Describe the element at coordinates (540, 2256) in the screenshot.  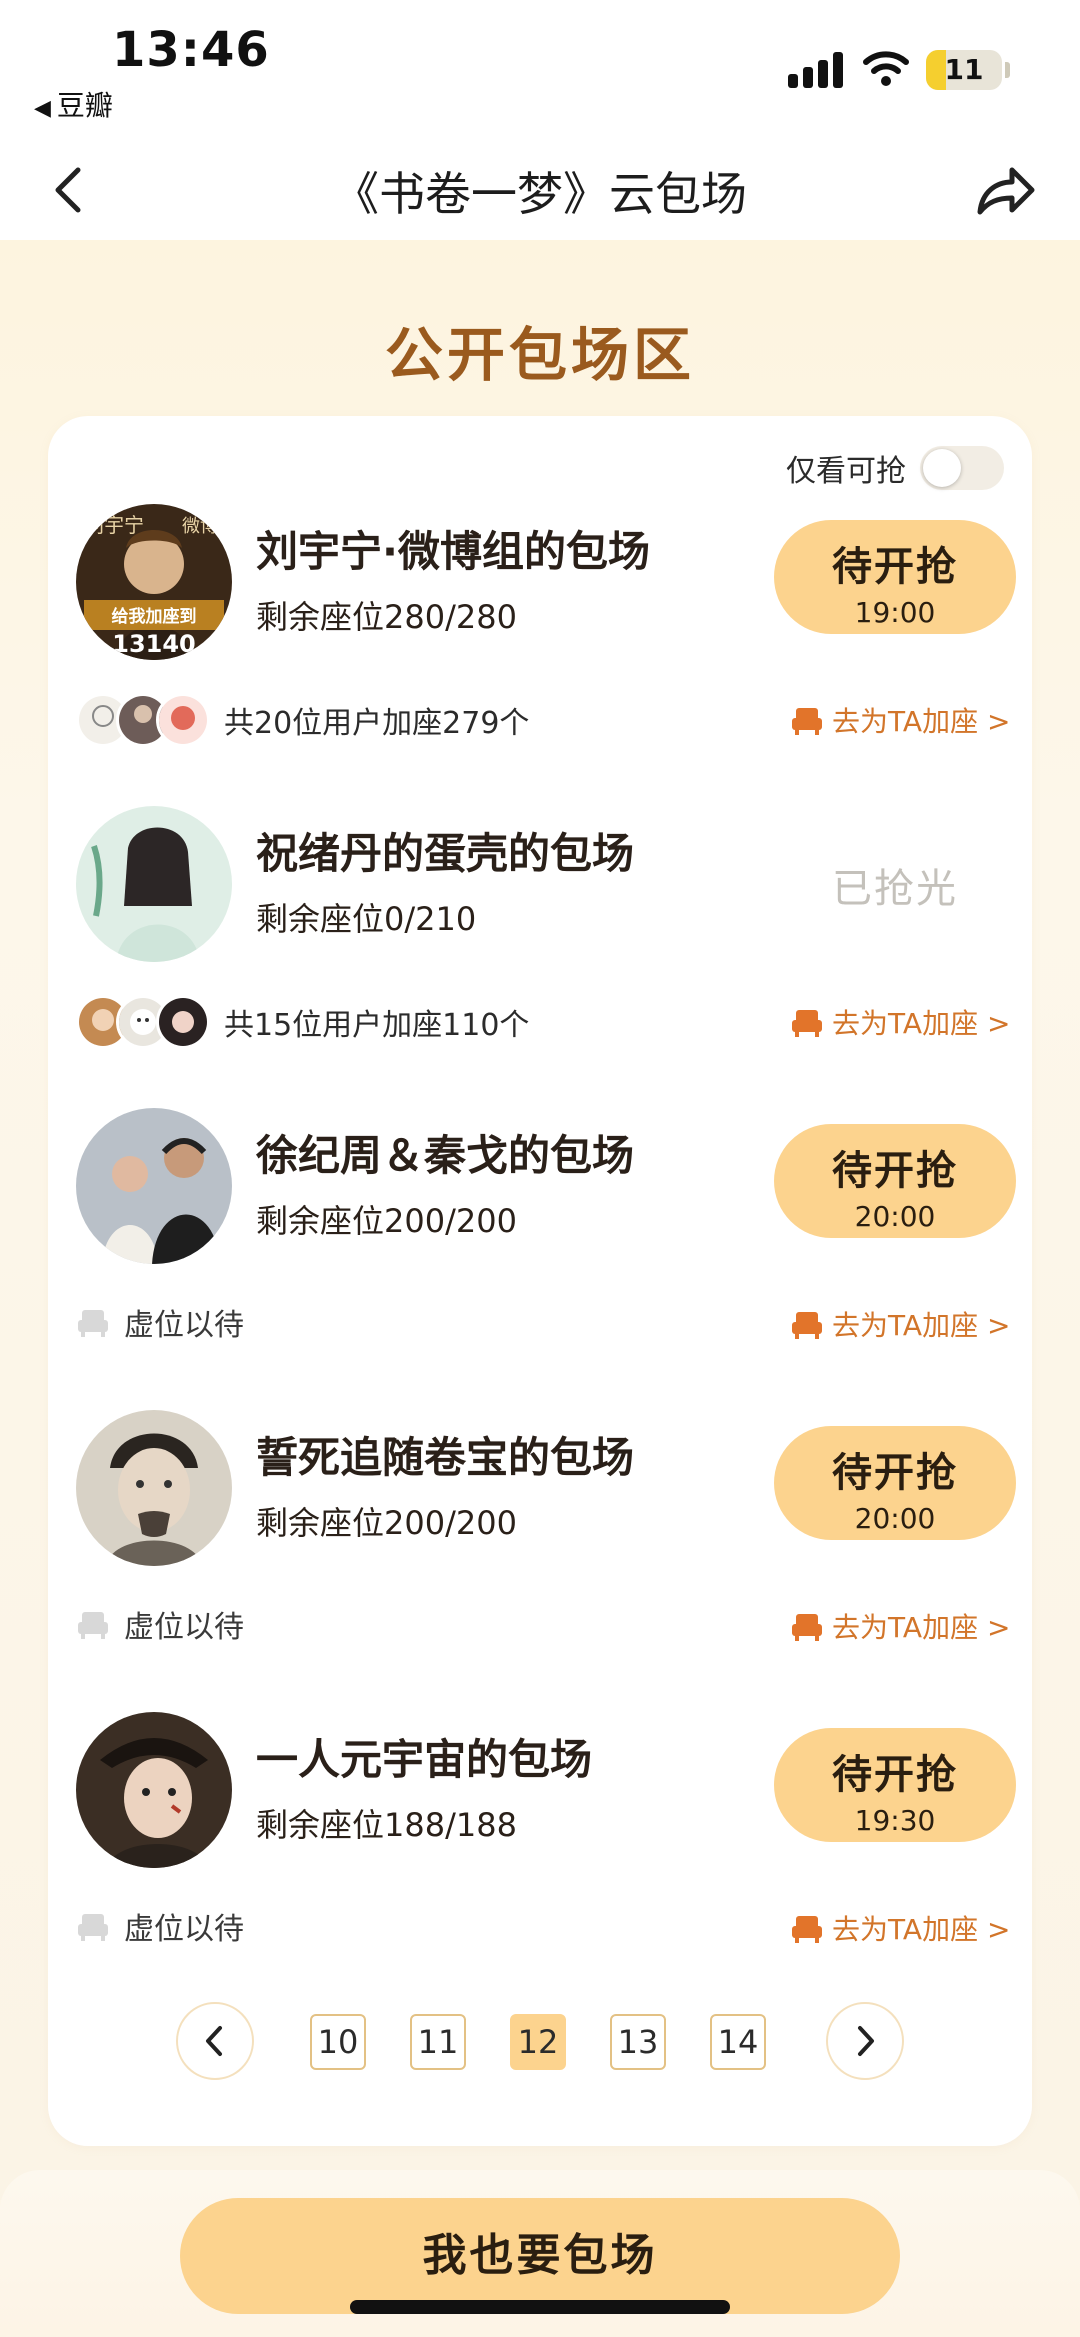
I see `create-screening-button: 我也要包场` at that location.